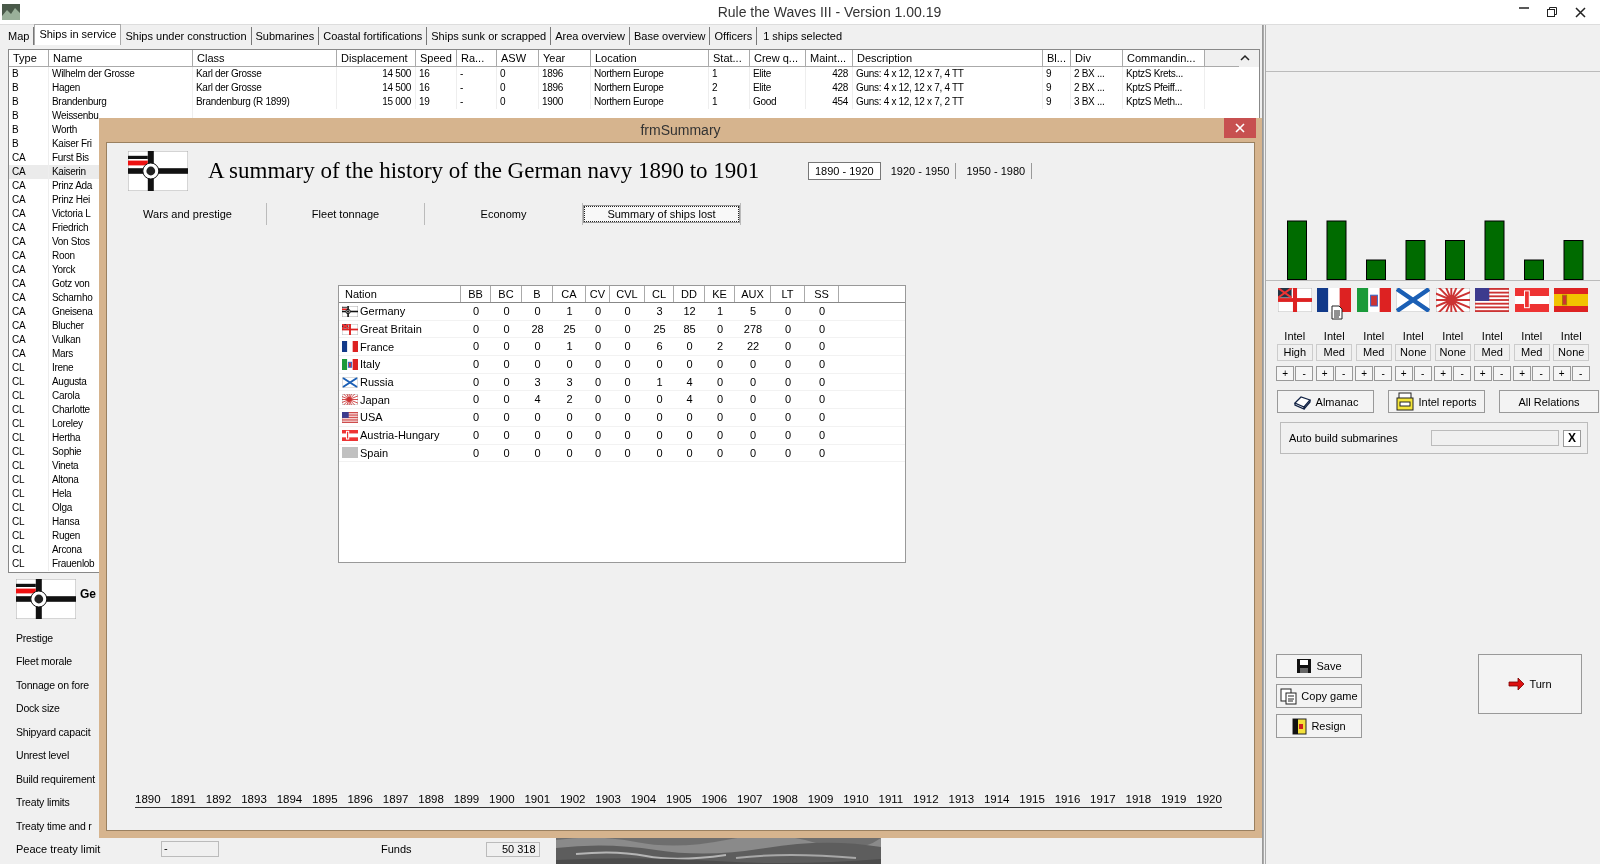 The width and height of the screenshot is (1600, 864). Describe the element at coordinates (565, 87) in the screenshot. I see `table-cell: 1896` at that location.